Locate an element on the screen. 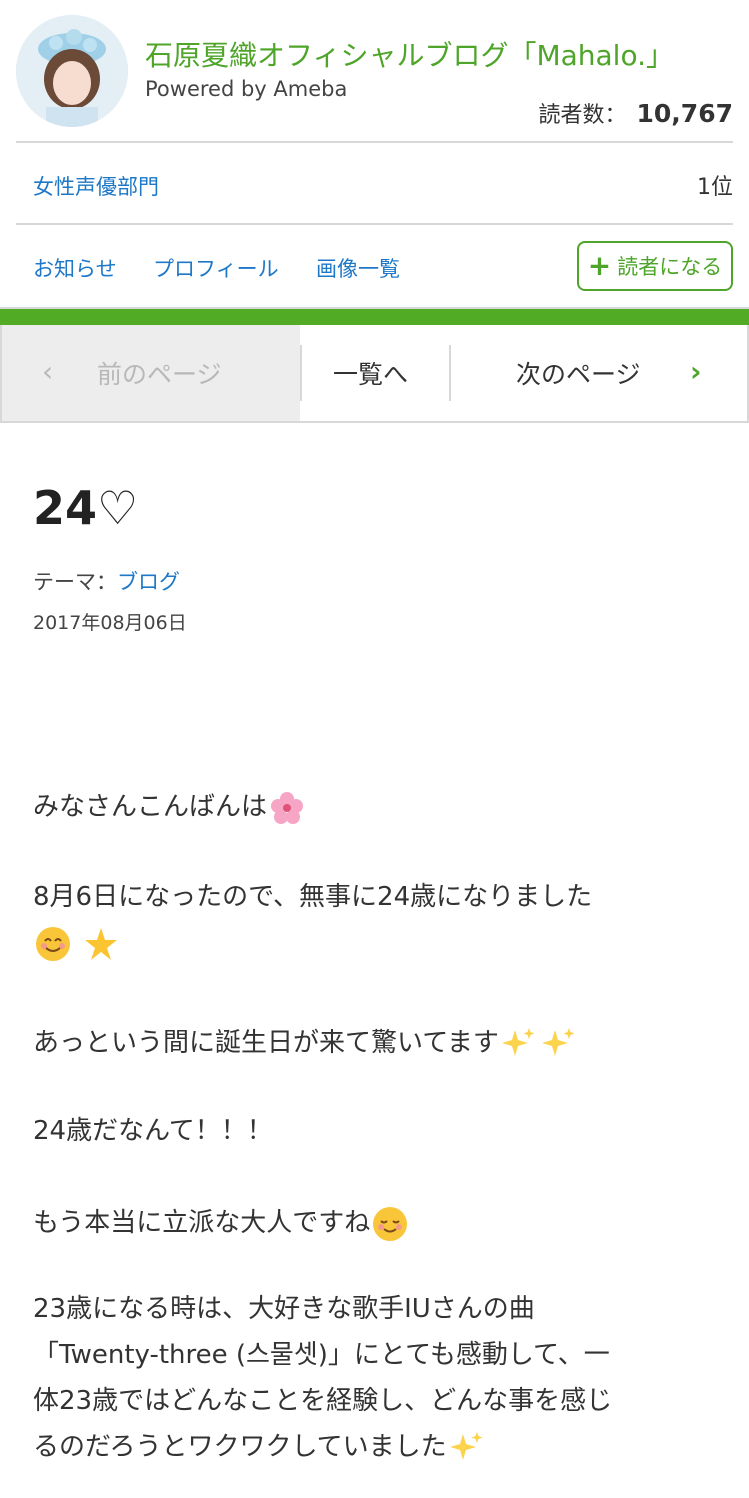  chevron-left-icon: ‹ is located at coordinates (48, 371).